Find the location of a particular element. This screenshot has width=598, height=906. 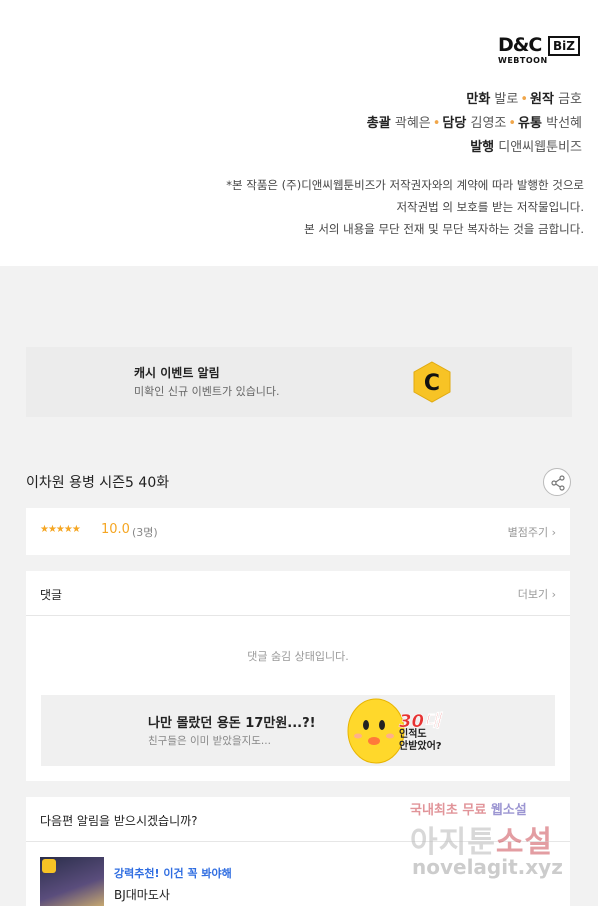

rating-card: ★★★★★ 10.0 (3명) 별점주기 › is located at coordinates (298, 531).